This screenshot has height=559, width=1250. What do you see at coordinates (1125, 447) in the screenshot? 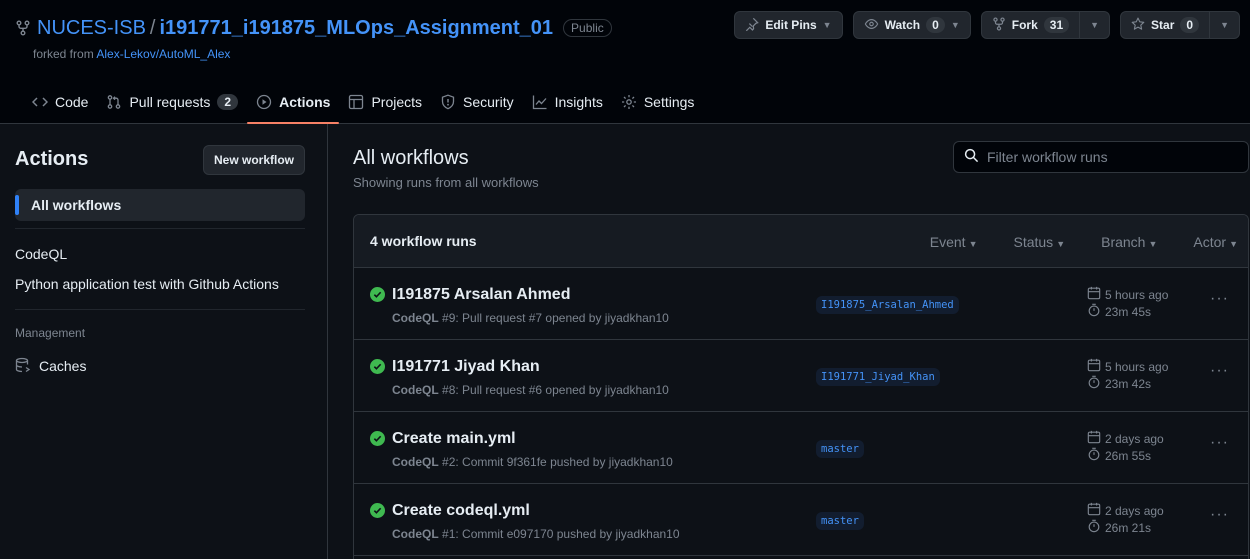
I see `run-timing: 2 days ago 26m 55s` at bounding box center [1125, 447].